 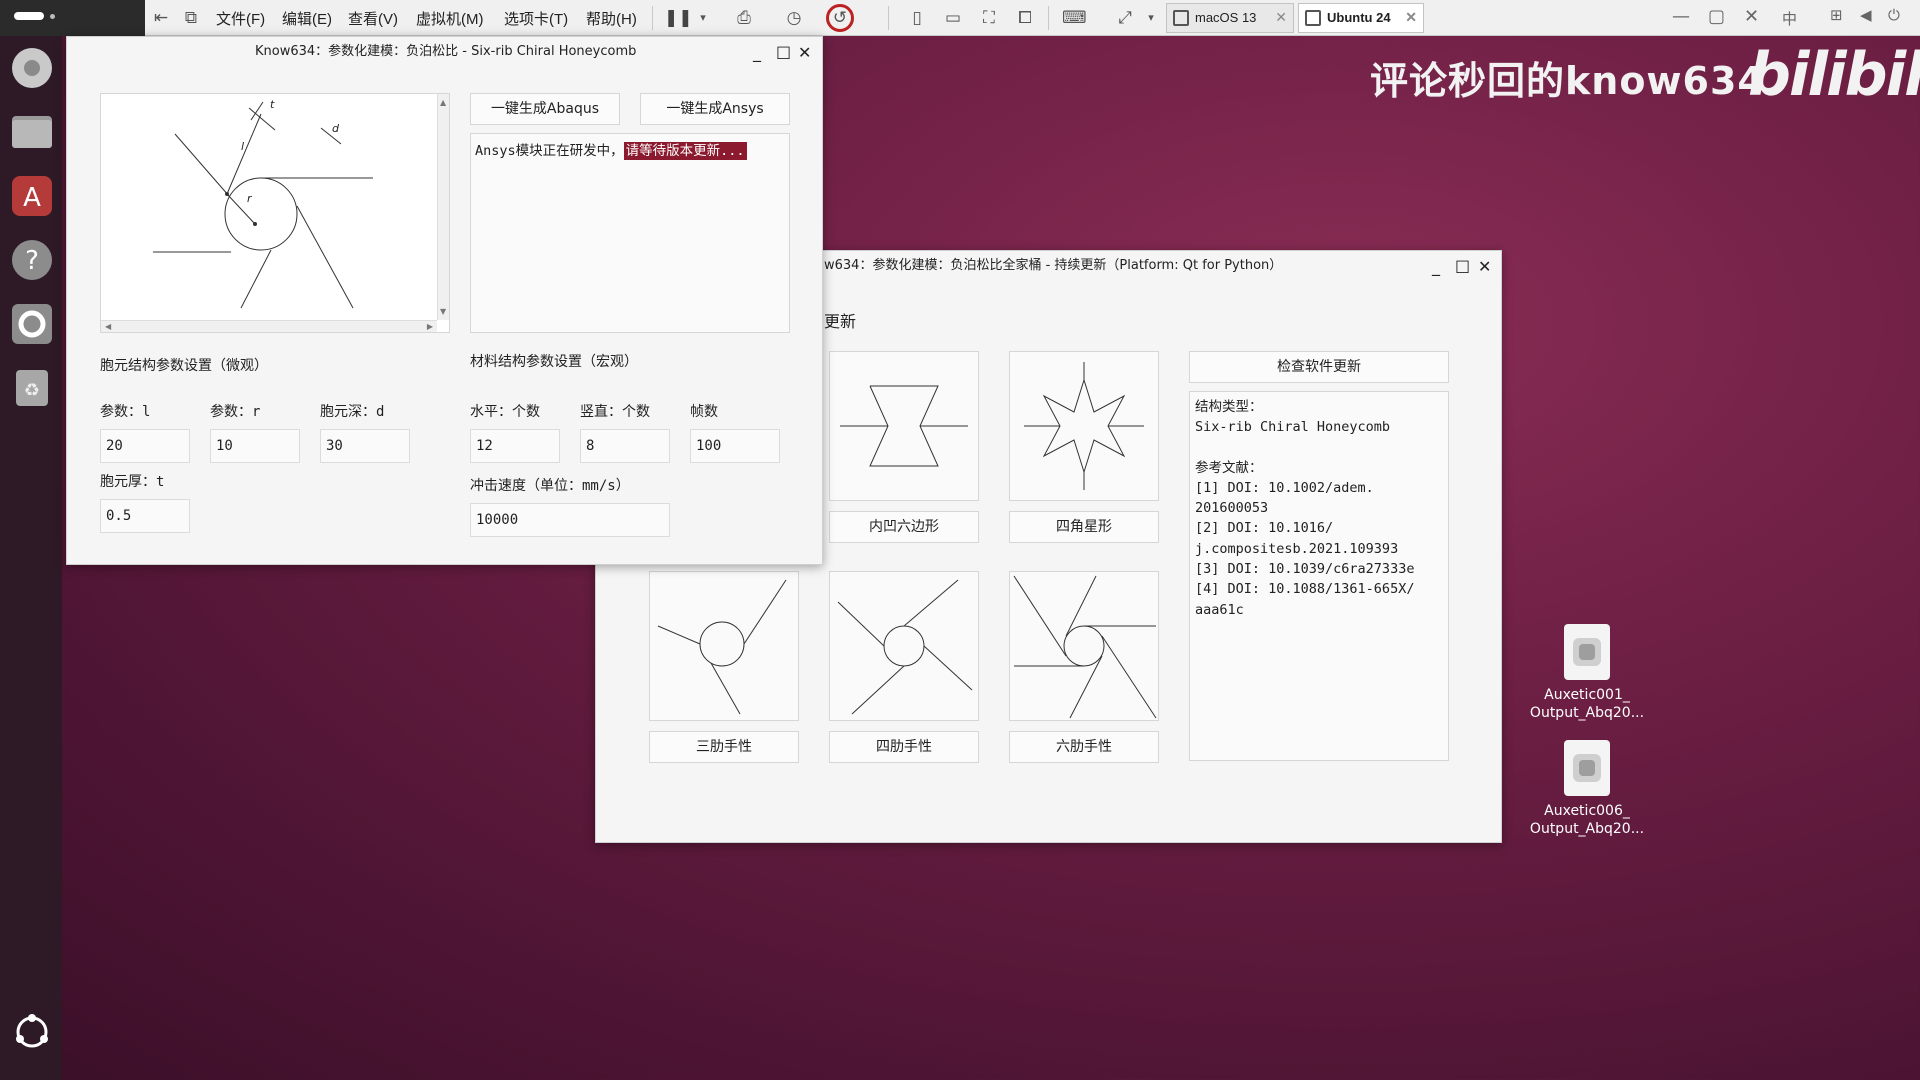 What do you see at coordinates (678, 18) in the screenshot?
I see `pause-icon: ❚❚` at bounding box center [678, 18].